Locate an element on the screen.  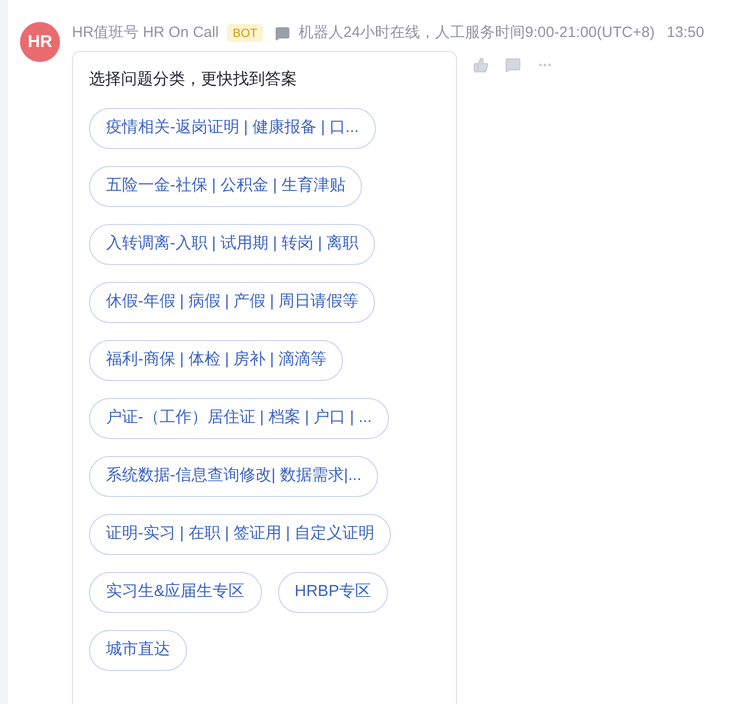
card-title: 选择问题分类，更快找到答案 is located at coordinates (193, 79).